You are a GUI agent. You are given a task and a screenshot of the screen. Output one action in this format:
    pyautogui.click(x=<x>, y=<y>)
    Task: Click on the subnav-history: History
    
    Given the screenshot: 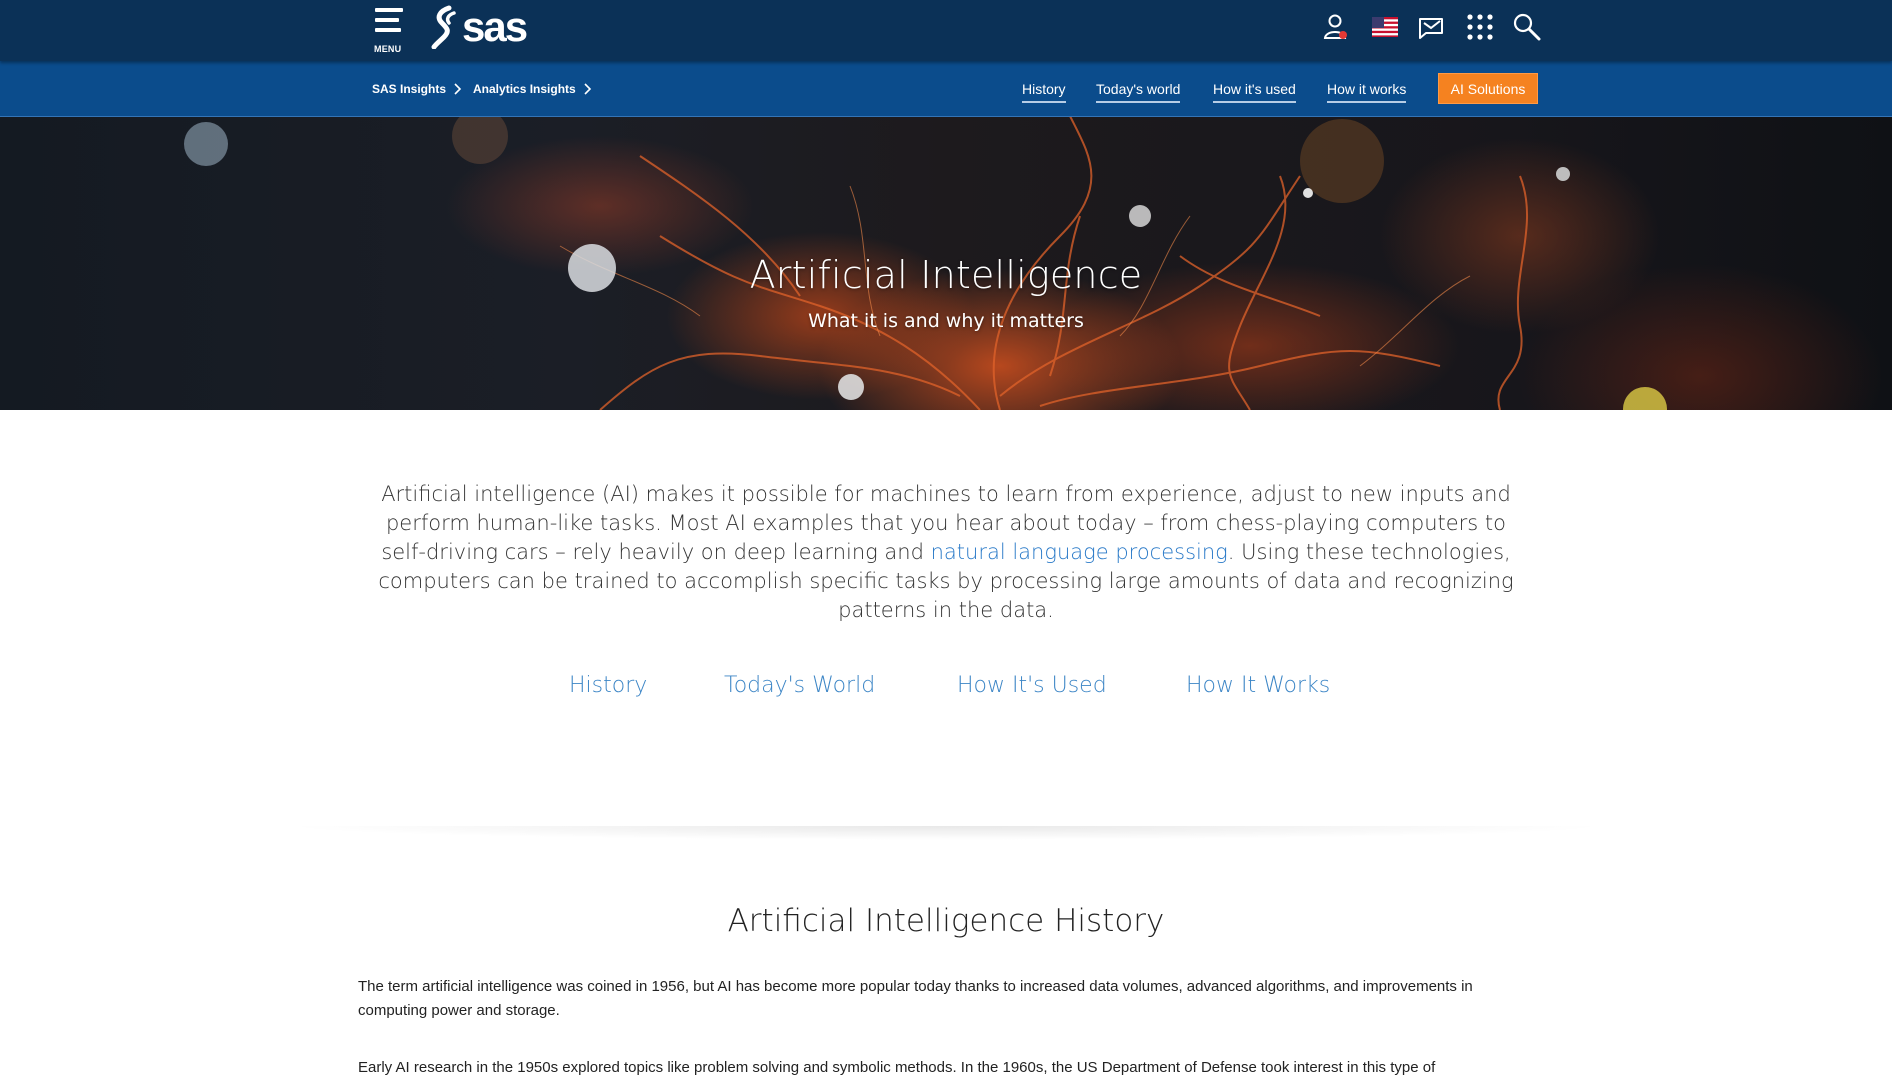 What is the action you would take?
    pyautogui.click(x=1044, y=92)
    